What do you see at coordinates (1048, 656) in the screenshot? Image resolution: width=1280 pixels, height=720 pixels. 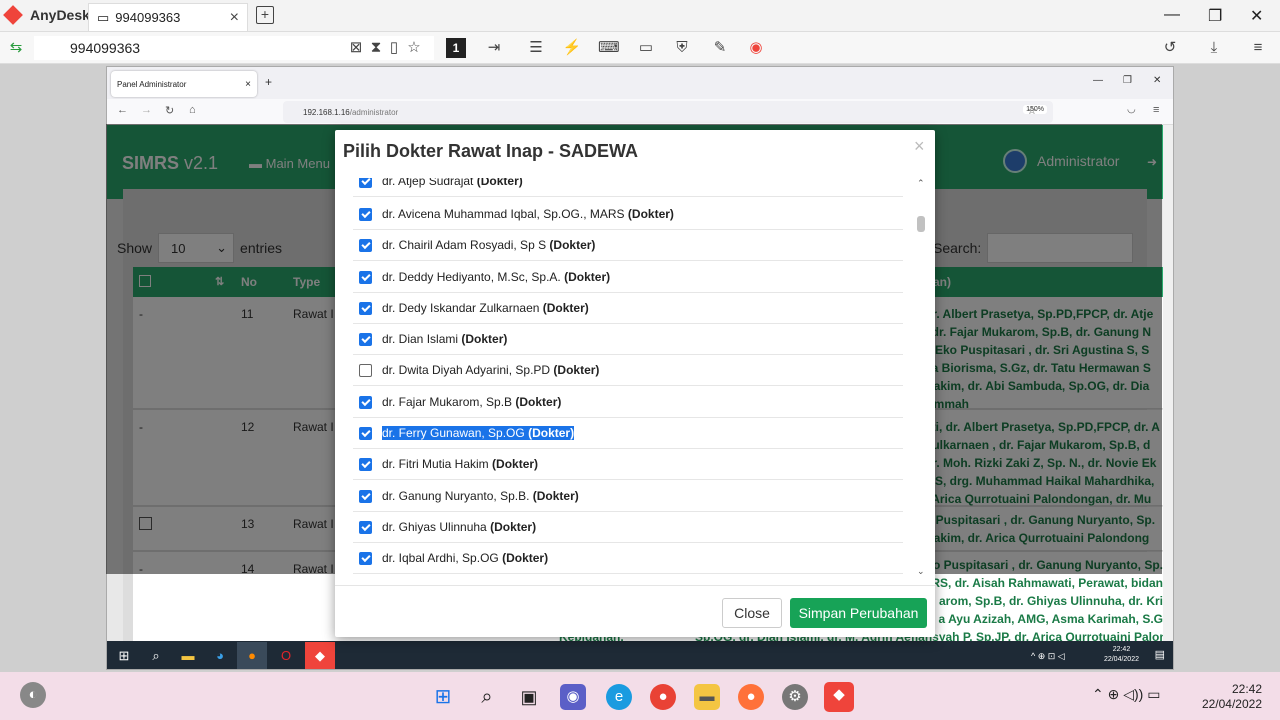 I see `system-tray-icons: ^ ⊕ ⊡ ◁` at bounding box center [1048, 656].